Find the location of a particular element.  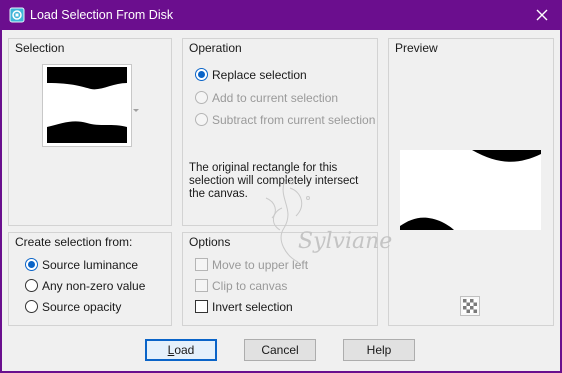

transparency-toggle-button is located at coordinates (470, 306).